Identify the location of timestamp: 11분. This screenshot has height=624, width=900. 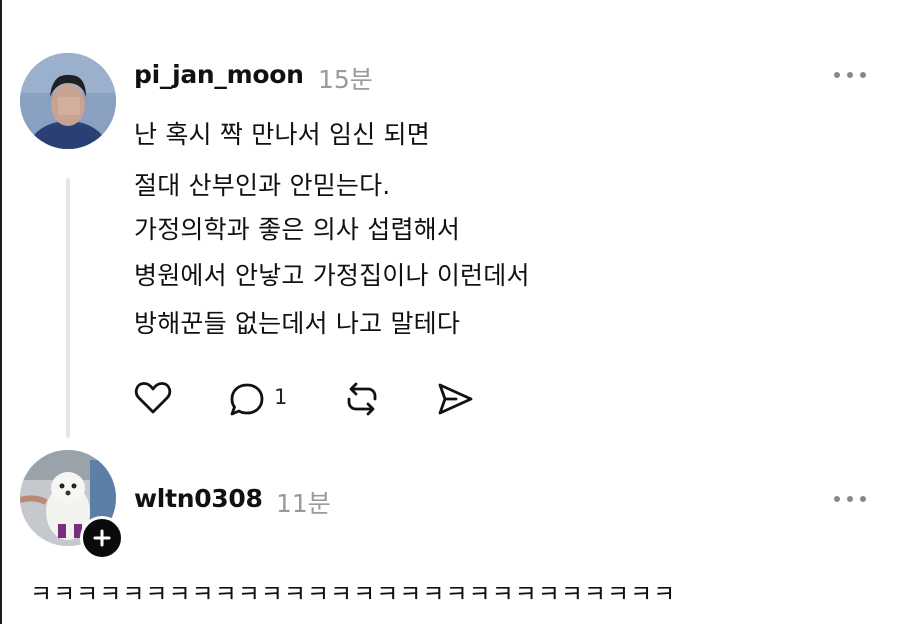
(303, 503).